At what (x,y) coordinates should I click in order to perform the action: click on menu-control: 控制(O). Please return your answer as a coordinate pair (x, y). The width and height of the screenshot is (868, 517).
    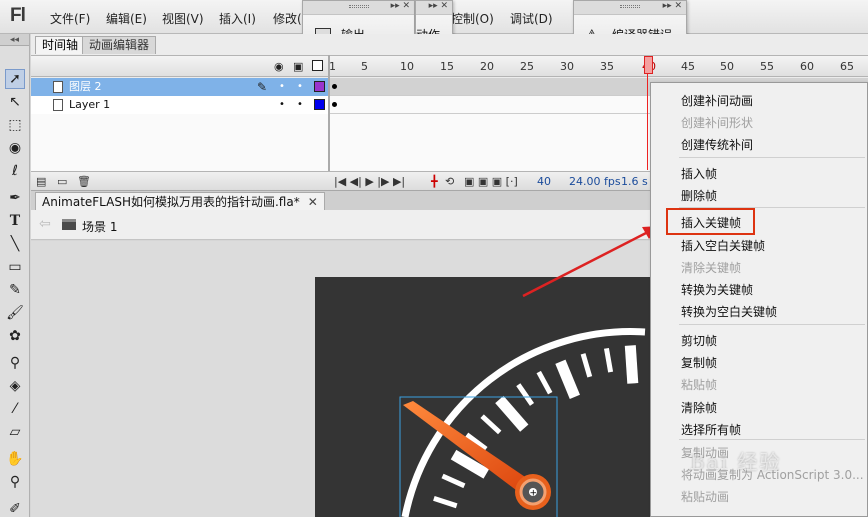
    Looking at the image, I should click on (472, 18).